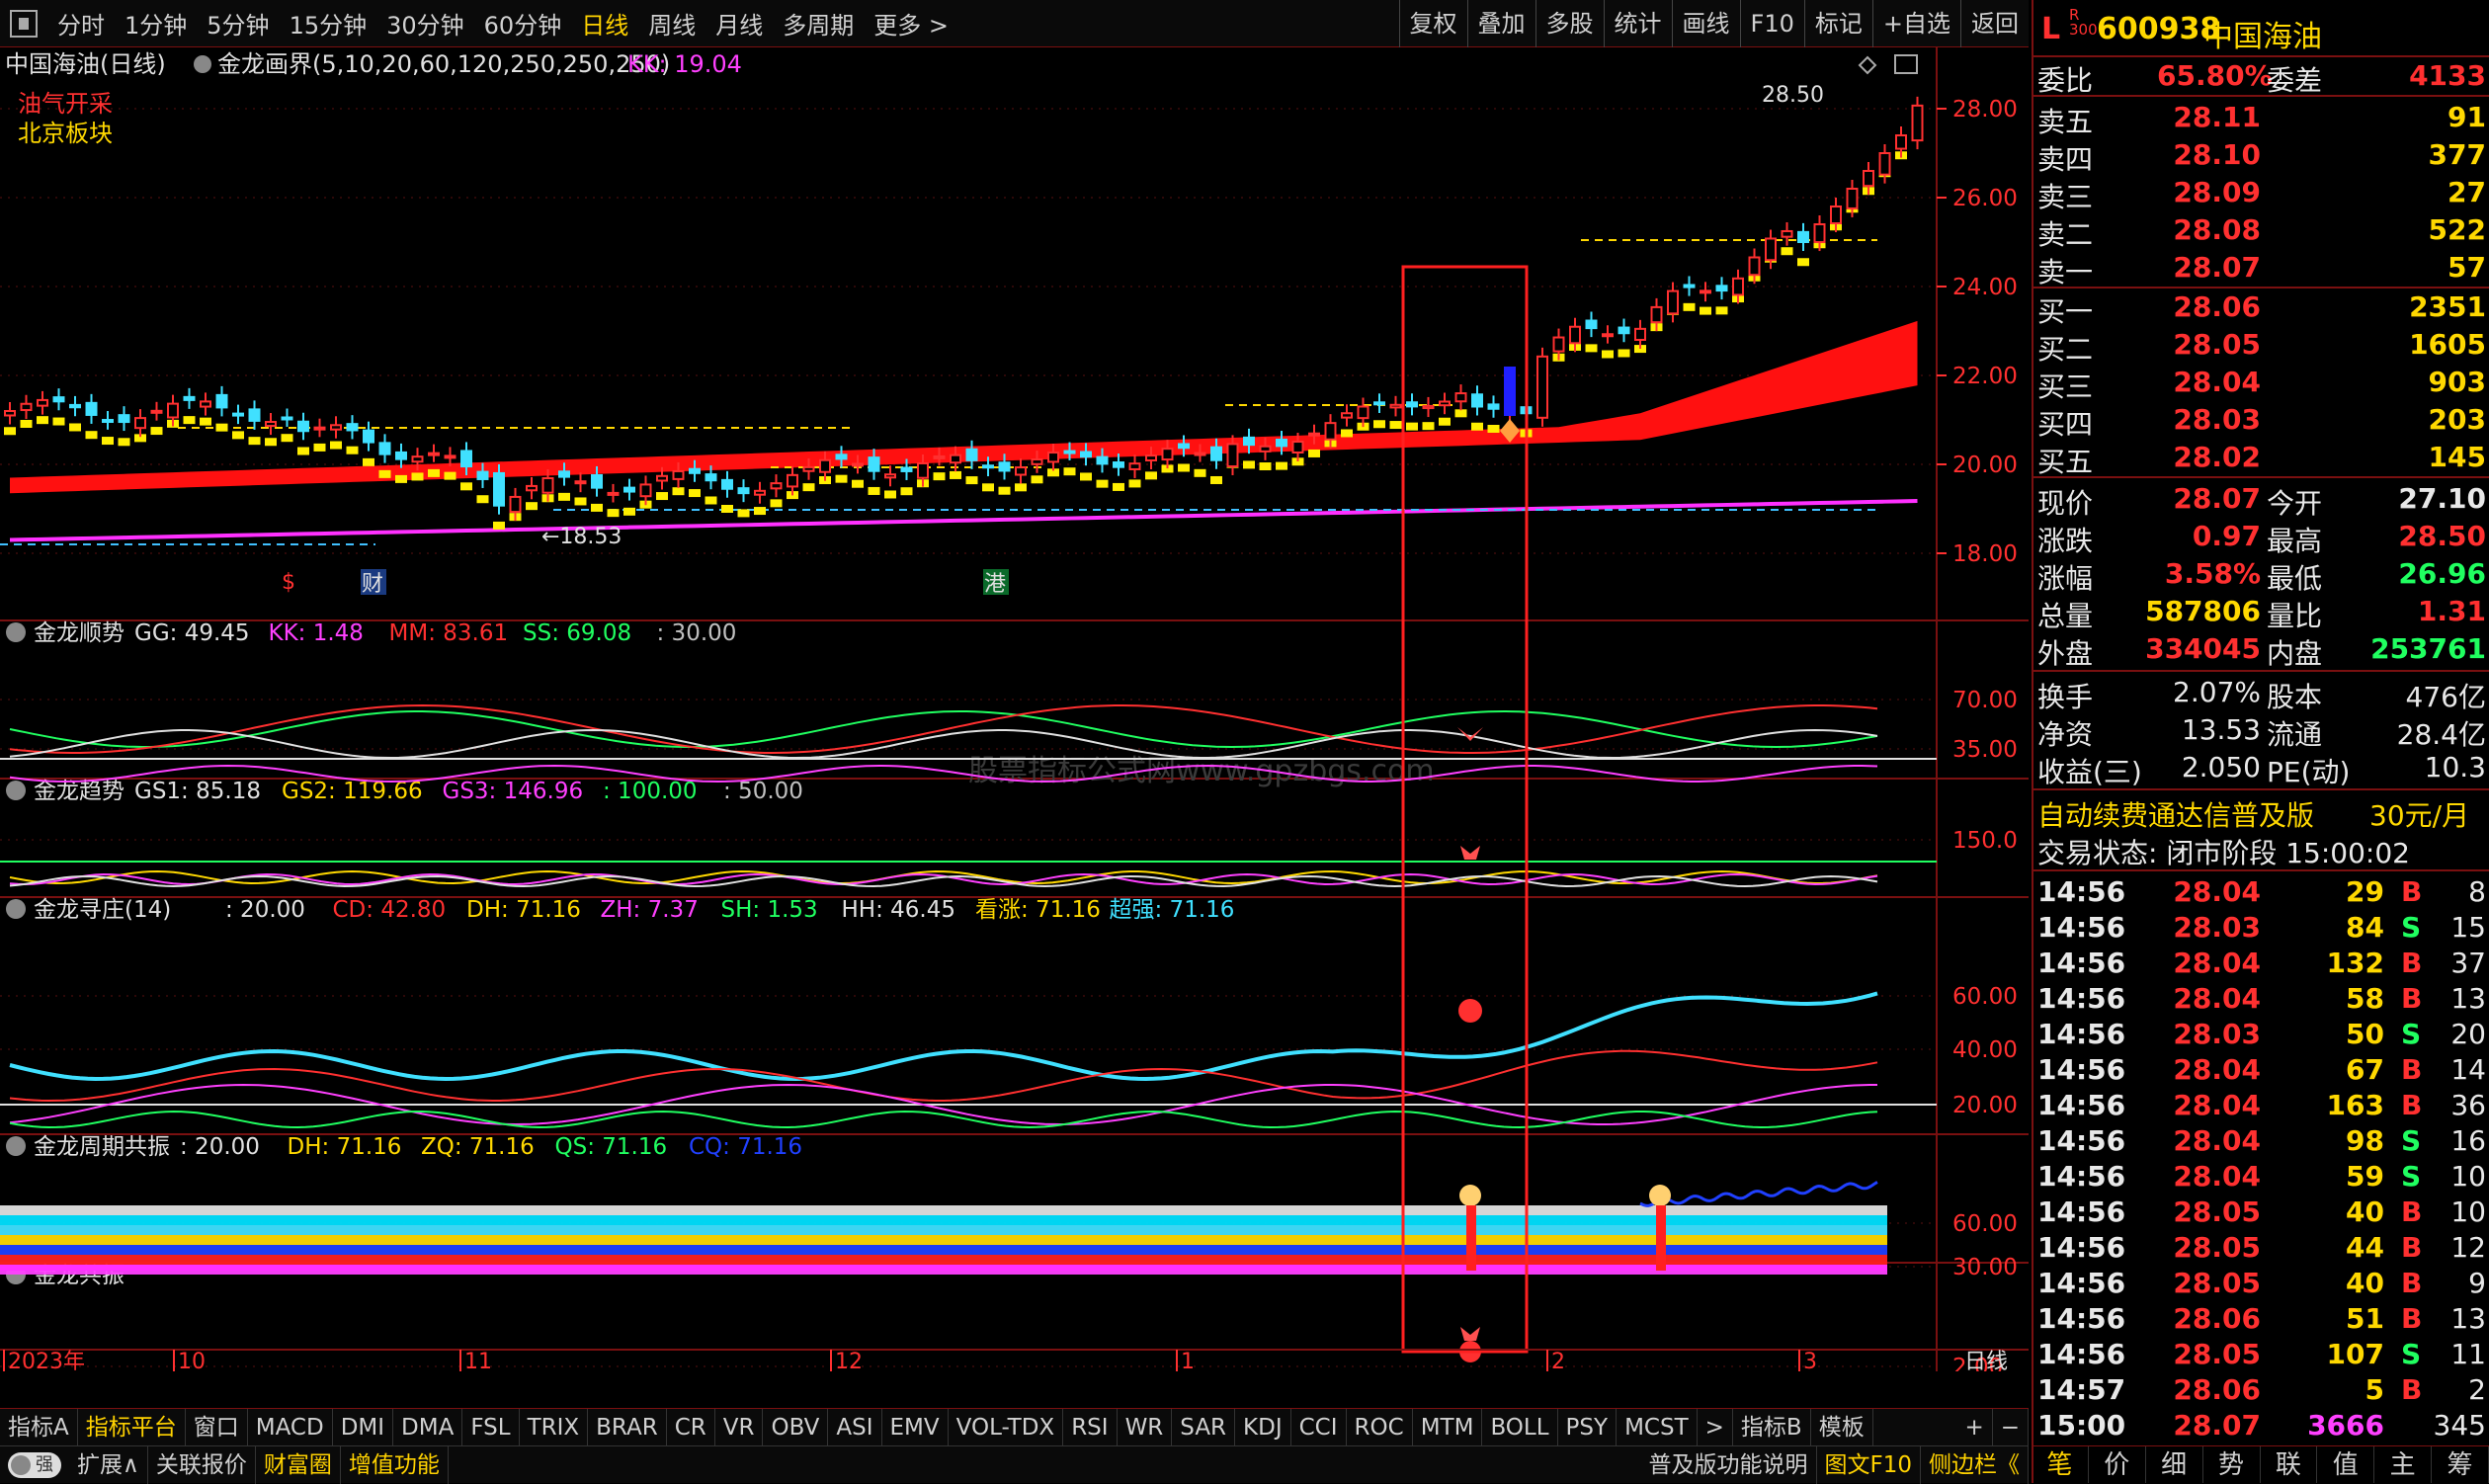  What do you see at coordinates (916, 1427) in the screenshot?
I see `indicator-tab-13: EMV` at bounding box center [916, 1427].